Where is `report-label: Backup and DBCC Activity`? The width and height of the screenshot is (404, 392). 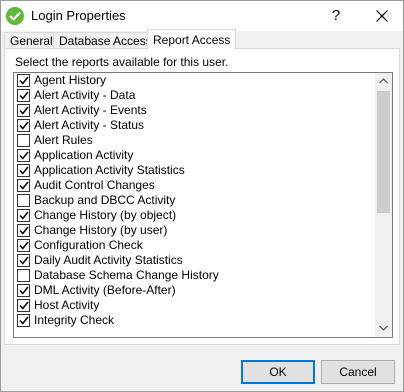 report-label: Backup and DBCC Activity is located at coordinates (105, 200).